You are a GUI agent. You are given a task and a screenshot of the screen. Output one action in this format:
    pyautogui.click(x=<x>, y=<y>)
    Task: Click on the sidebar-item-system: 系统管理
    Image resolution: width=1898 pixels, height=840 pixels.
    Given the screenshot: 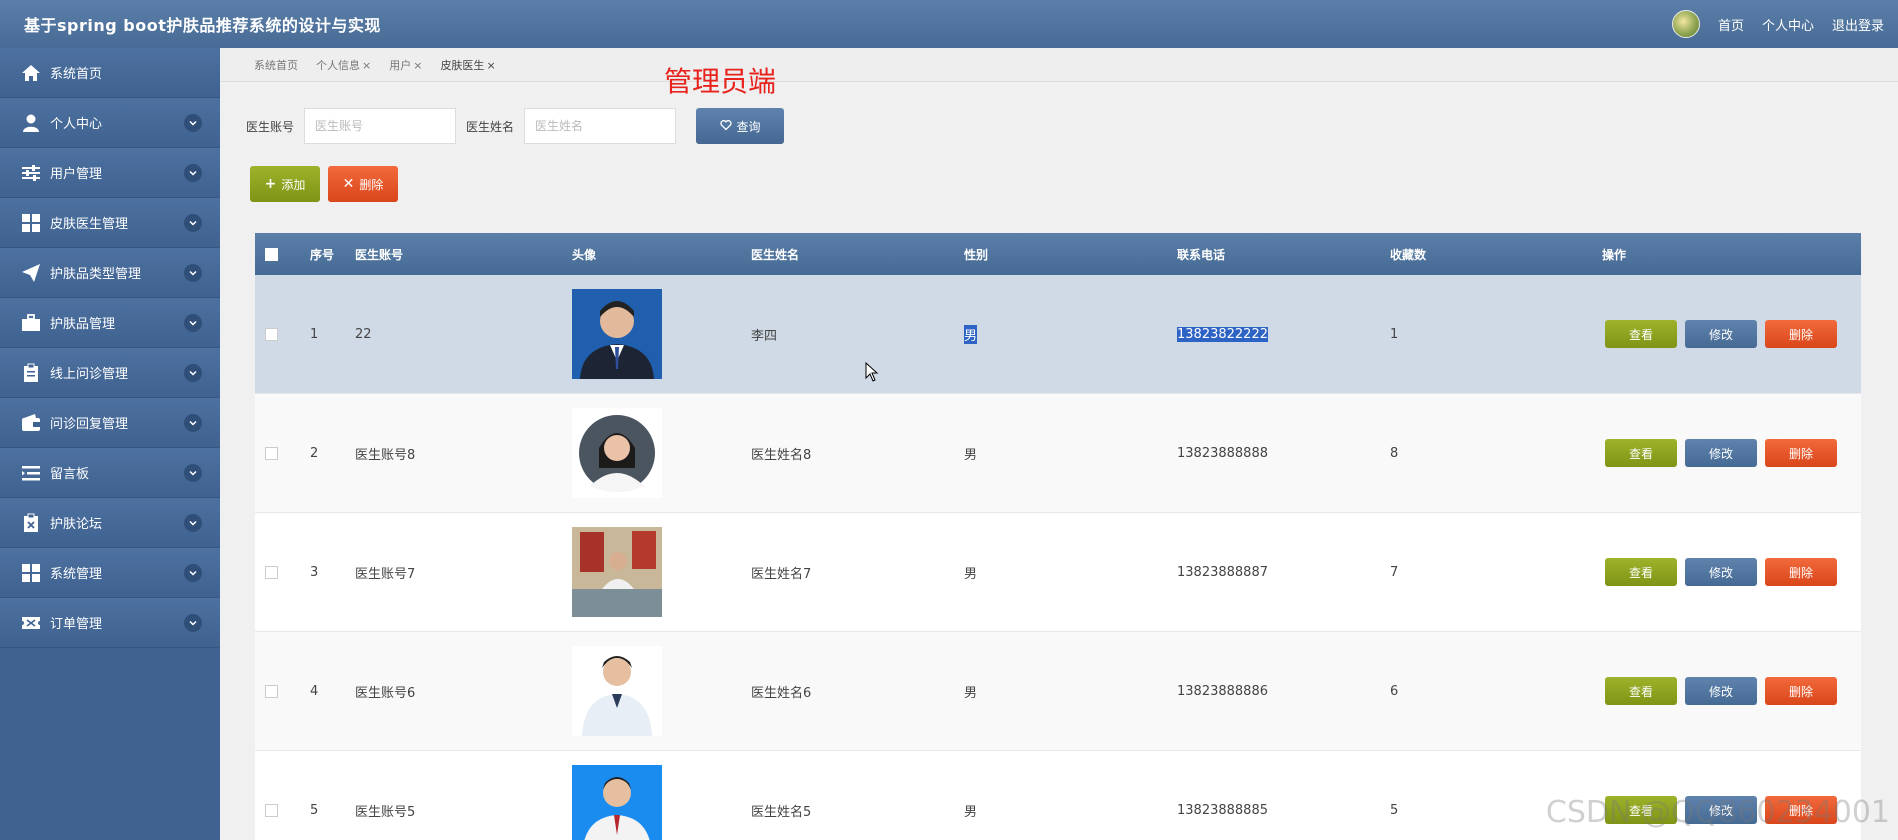 What is the action you would take?
    pyautogui.click(x=110, y=573)
    